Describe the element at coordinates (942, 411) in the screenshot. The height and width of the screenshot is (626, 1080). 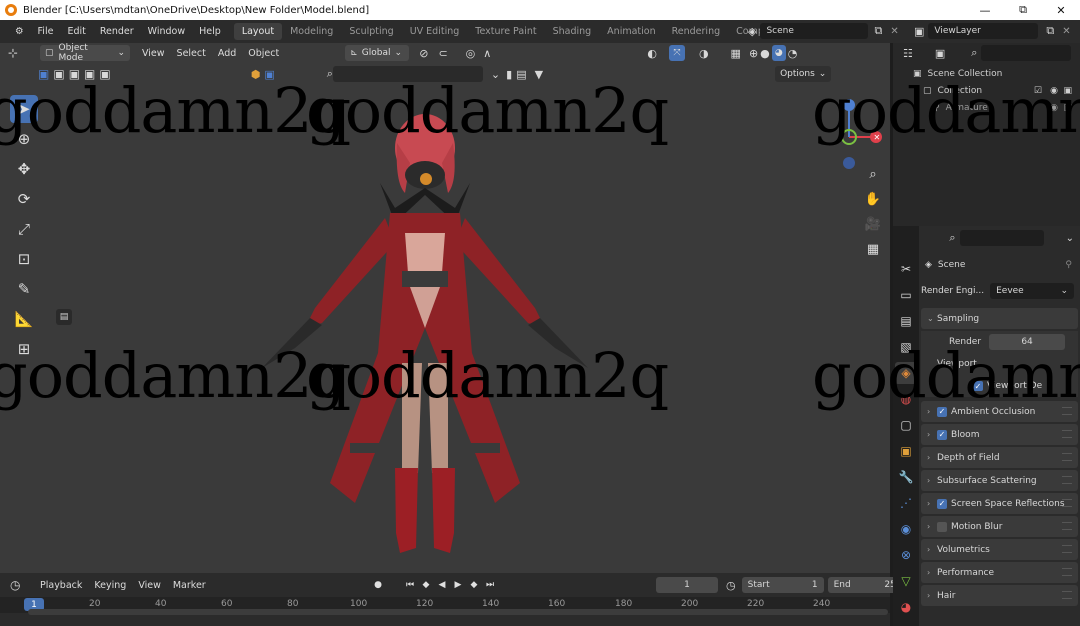
I see `ambient-occlusion-checkbox: ✓` at that location.